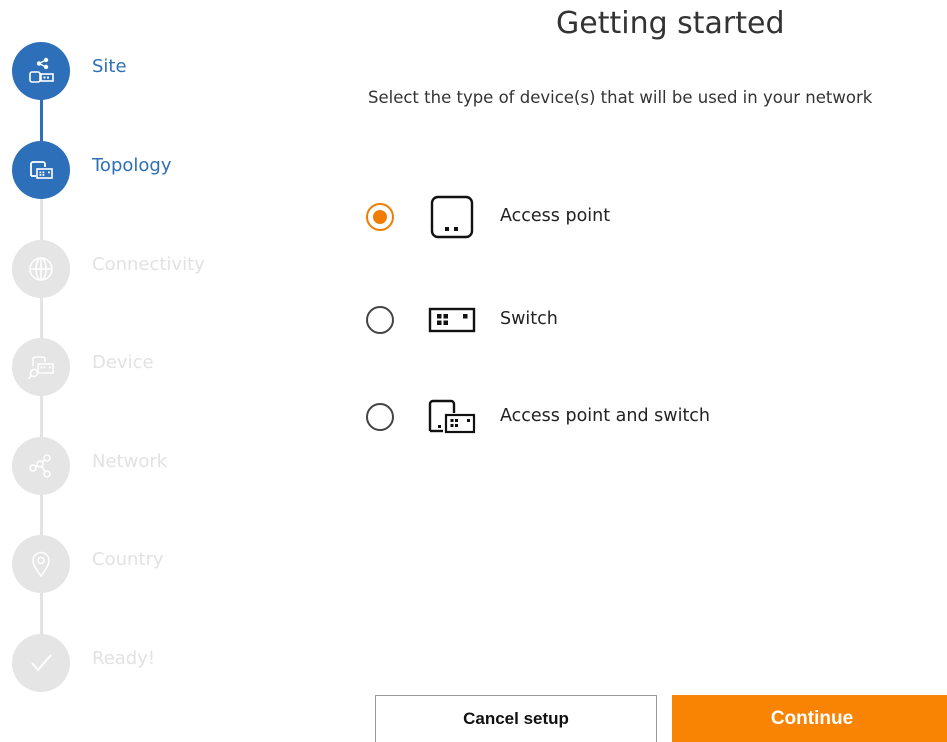  I want to click on step-label-topology: Topology, so click(132, 165).